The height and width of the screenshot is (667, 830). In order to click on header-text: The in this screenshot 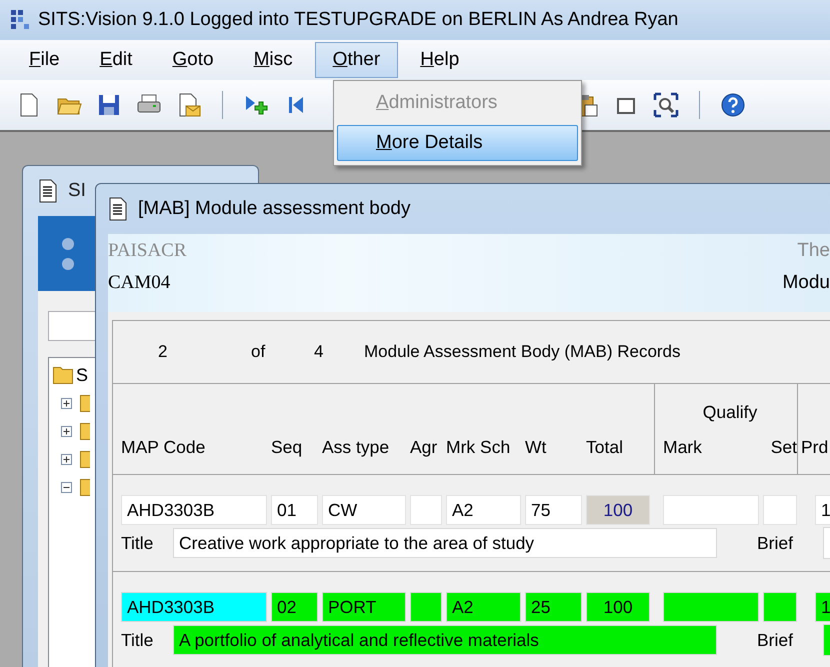, I will do `click(813, 251)`.